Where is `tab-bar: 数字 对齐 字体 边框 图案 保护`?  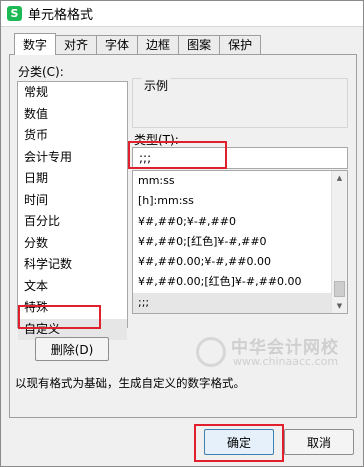 tab-bar: 数字 对齐 字体 边框 图案 保护 is located at coordinates (138, 44).